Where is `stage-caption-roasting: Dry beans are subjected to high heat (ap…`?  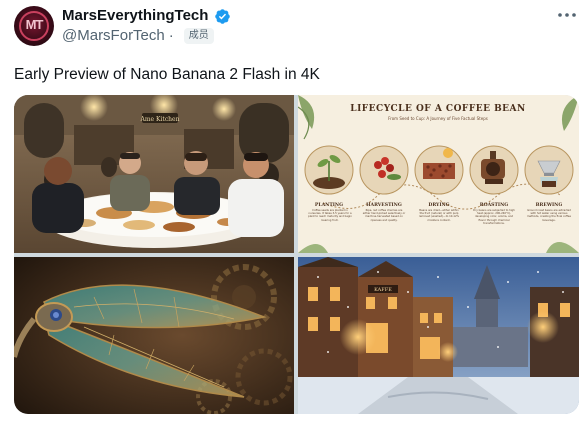 stage-caption-roasting: Dry beans are subjected to high heat (ap… is located at coordinates (494, 217).